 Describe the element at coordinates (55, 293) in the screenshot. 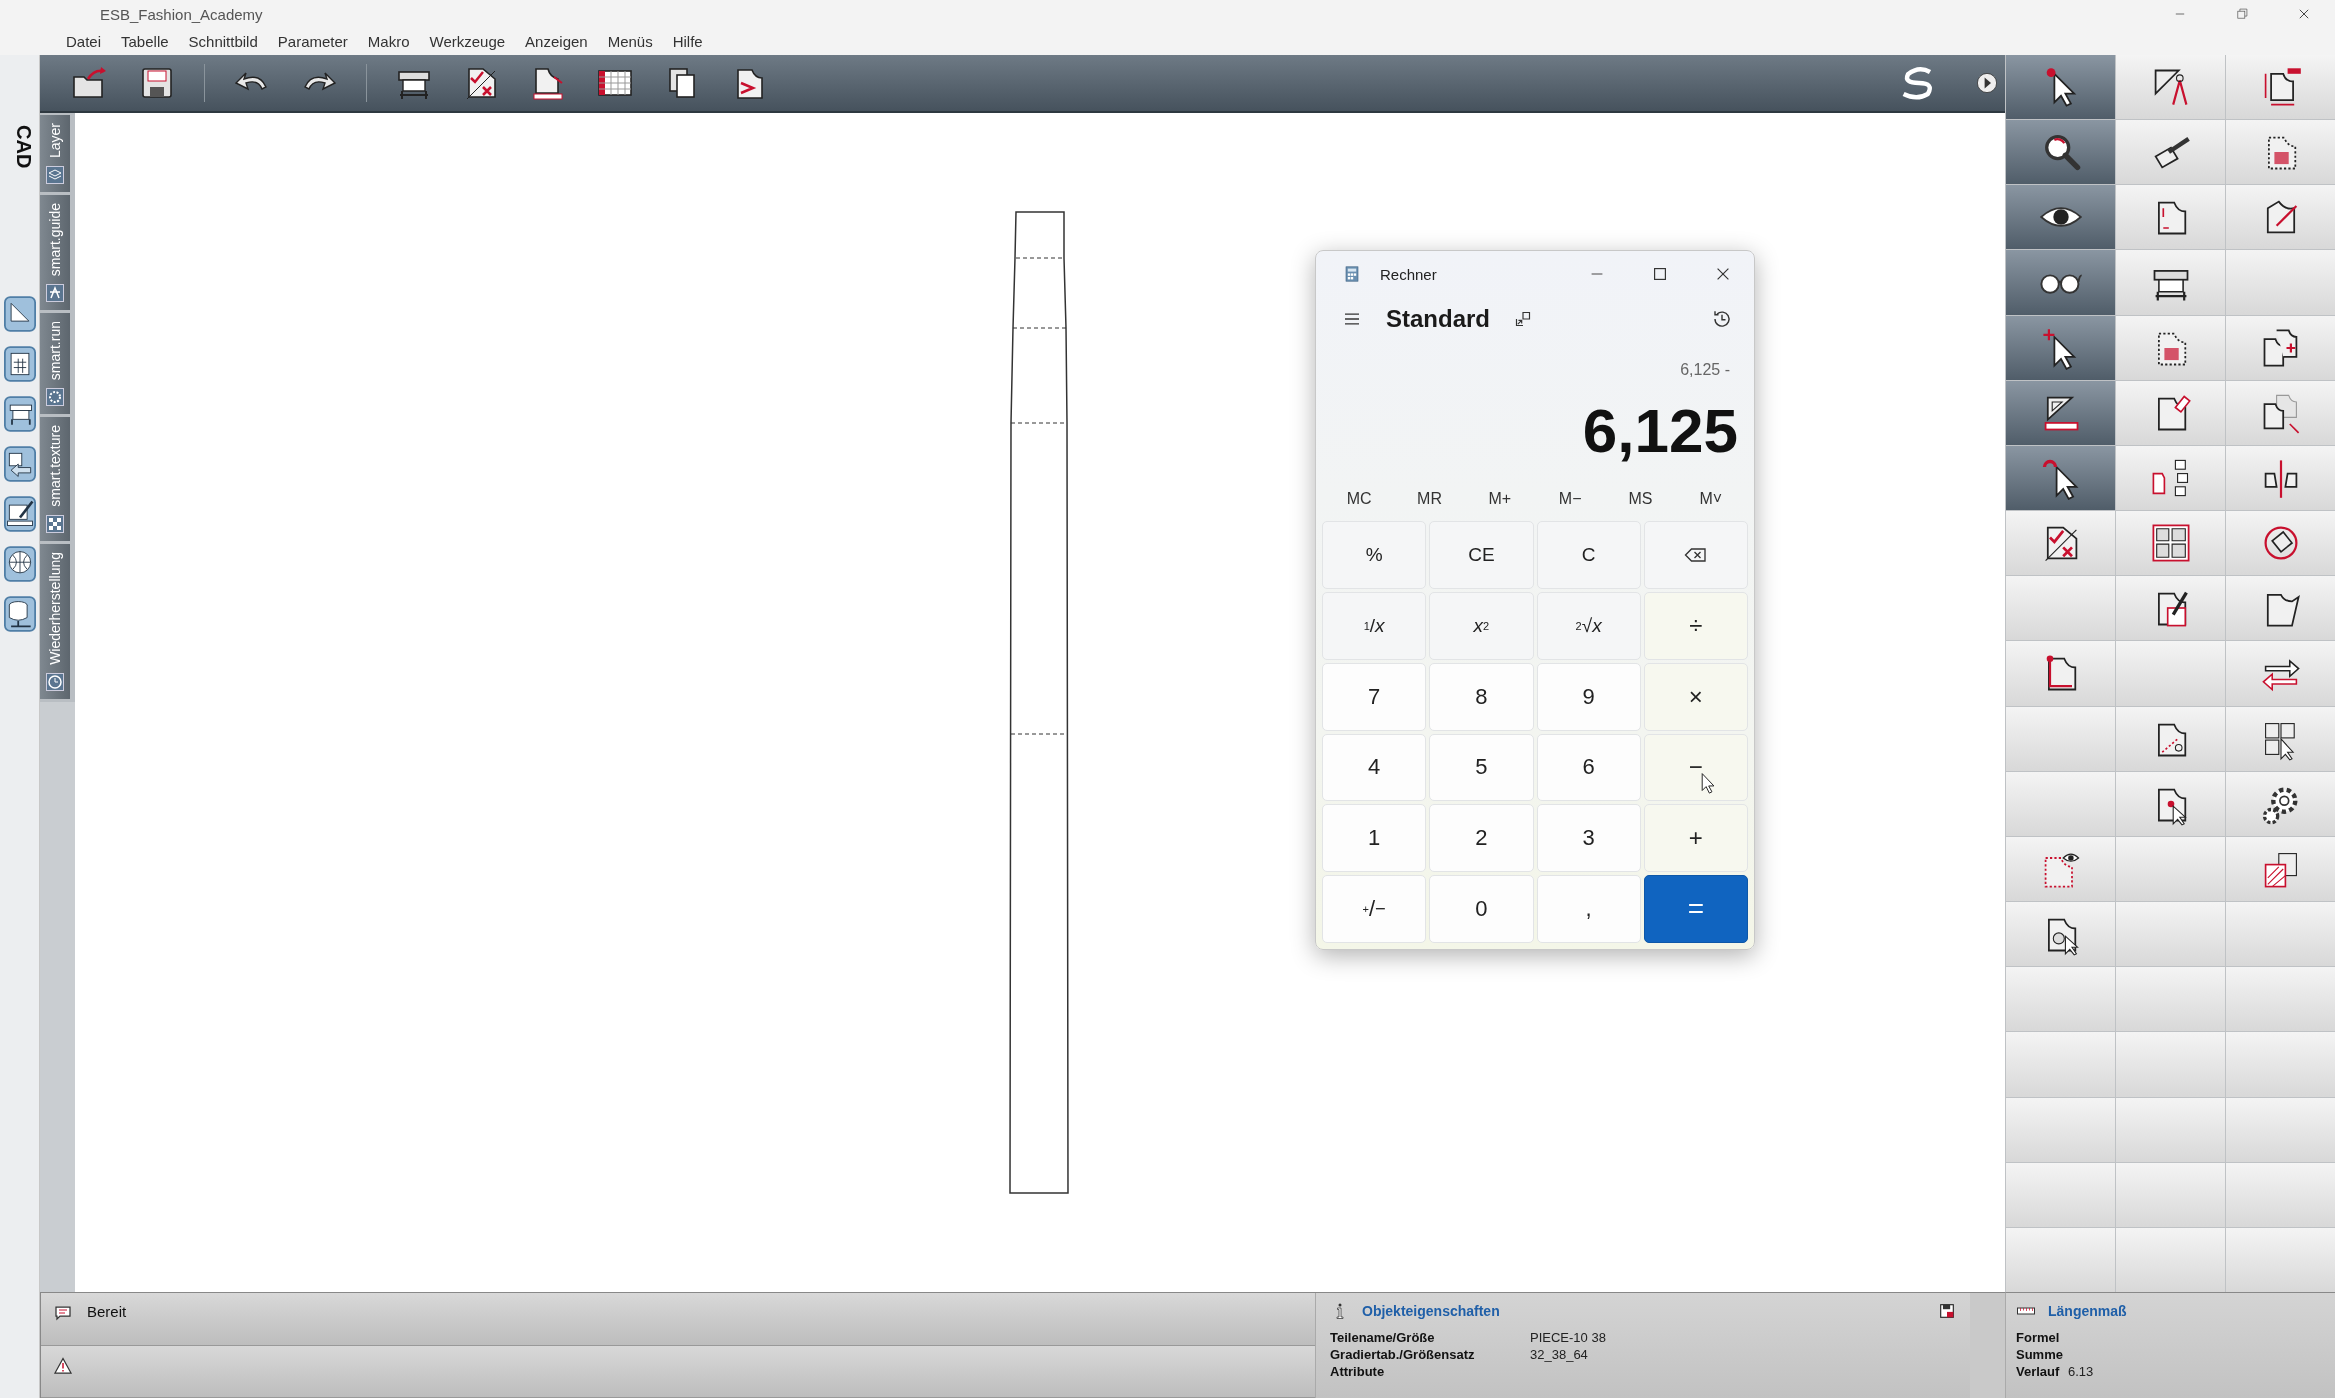

I see `guide-icon` at that location.